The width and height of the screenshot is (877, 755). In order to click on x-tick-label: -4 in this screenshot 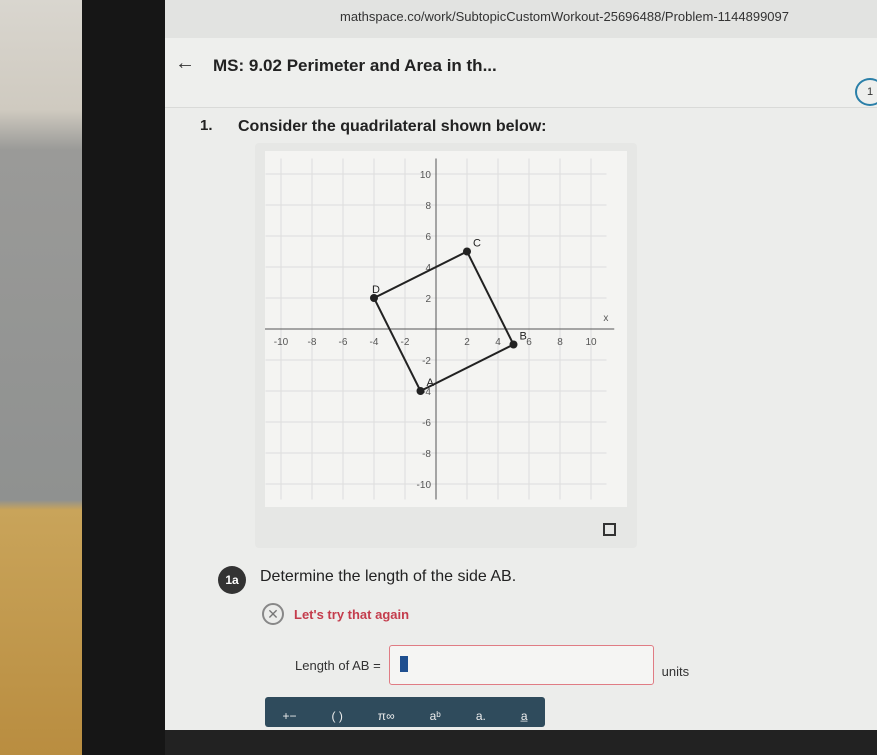, I will do `click(374, 342)`.